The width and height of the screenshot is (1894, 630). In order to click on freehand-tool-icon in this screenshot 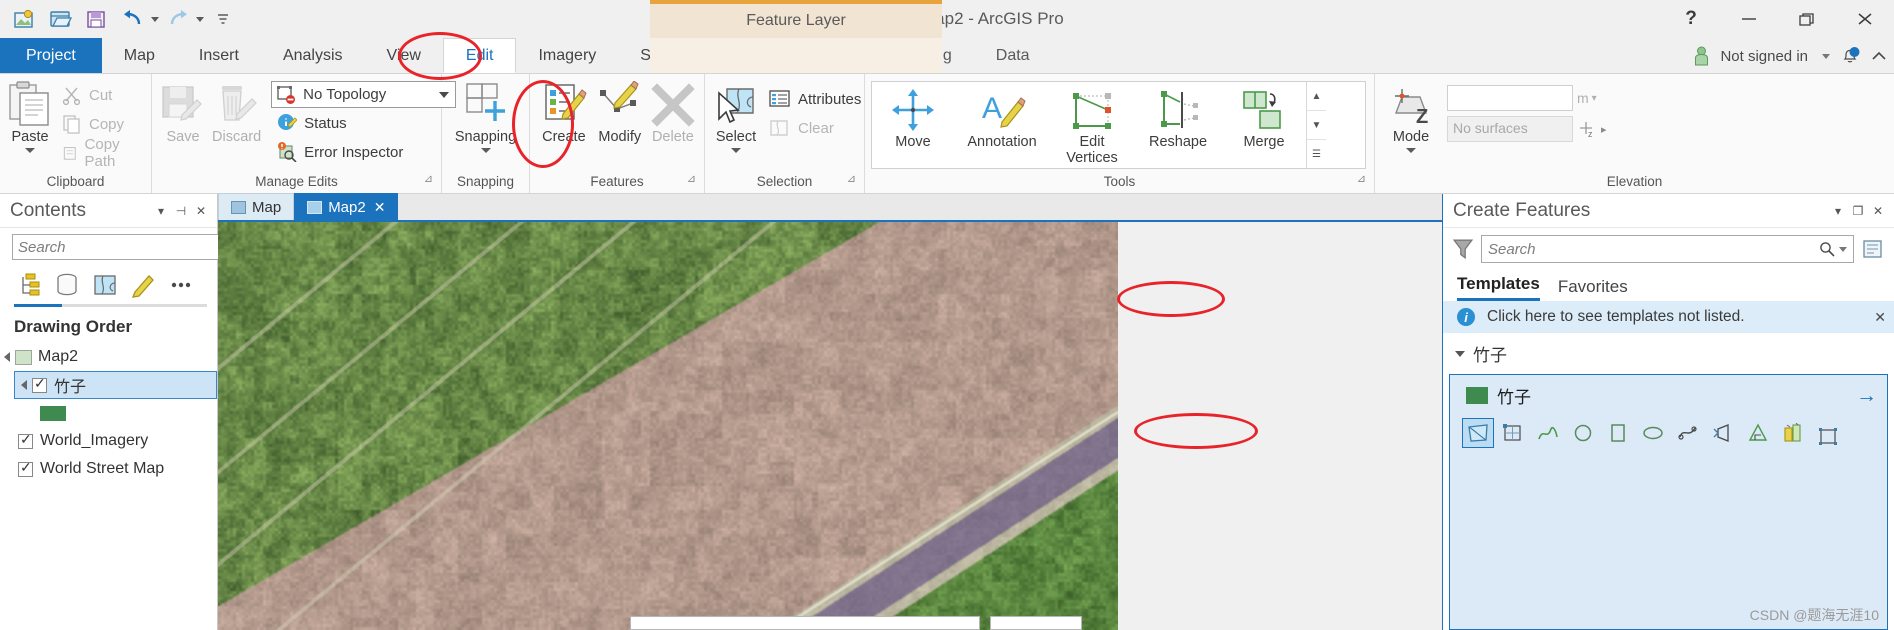, I will do `click(1548, 433)`.